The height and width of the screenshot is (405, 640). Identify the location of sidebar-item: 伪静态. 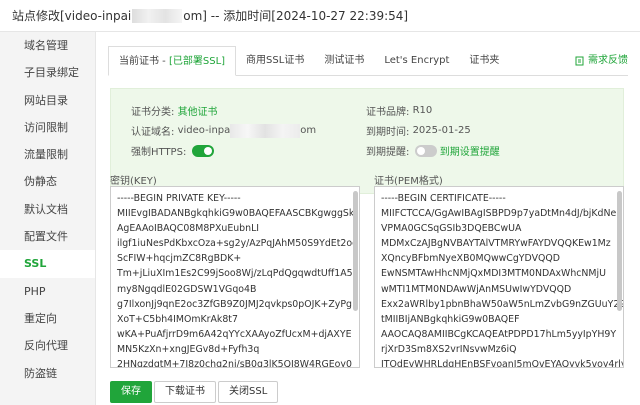
(47, 181).